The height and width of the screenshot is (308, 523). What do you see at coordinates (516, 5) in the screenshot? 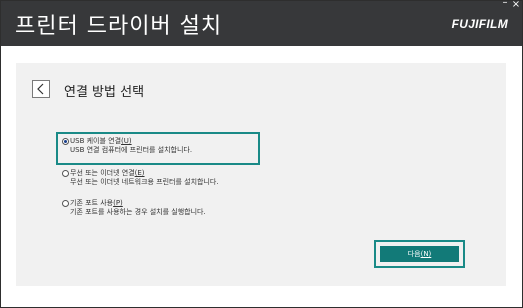
I see `close-button: ×` at bounding box center [516, 5].